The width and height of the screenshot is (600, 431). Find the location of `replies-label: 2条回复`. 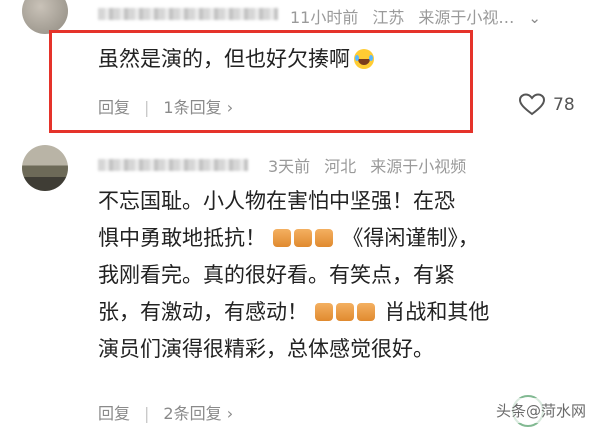

replies-label: 2条回复 is located at coordinates (192, 413).